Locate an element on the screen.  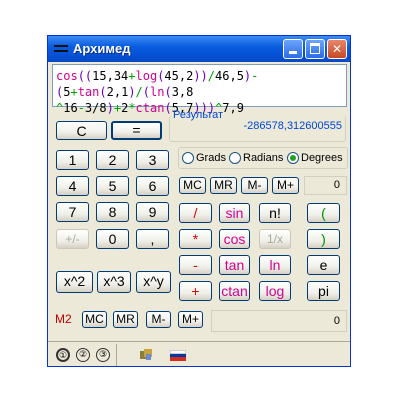
e-constant-button: e is located at coordinates (323, 265).